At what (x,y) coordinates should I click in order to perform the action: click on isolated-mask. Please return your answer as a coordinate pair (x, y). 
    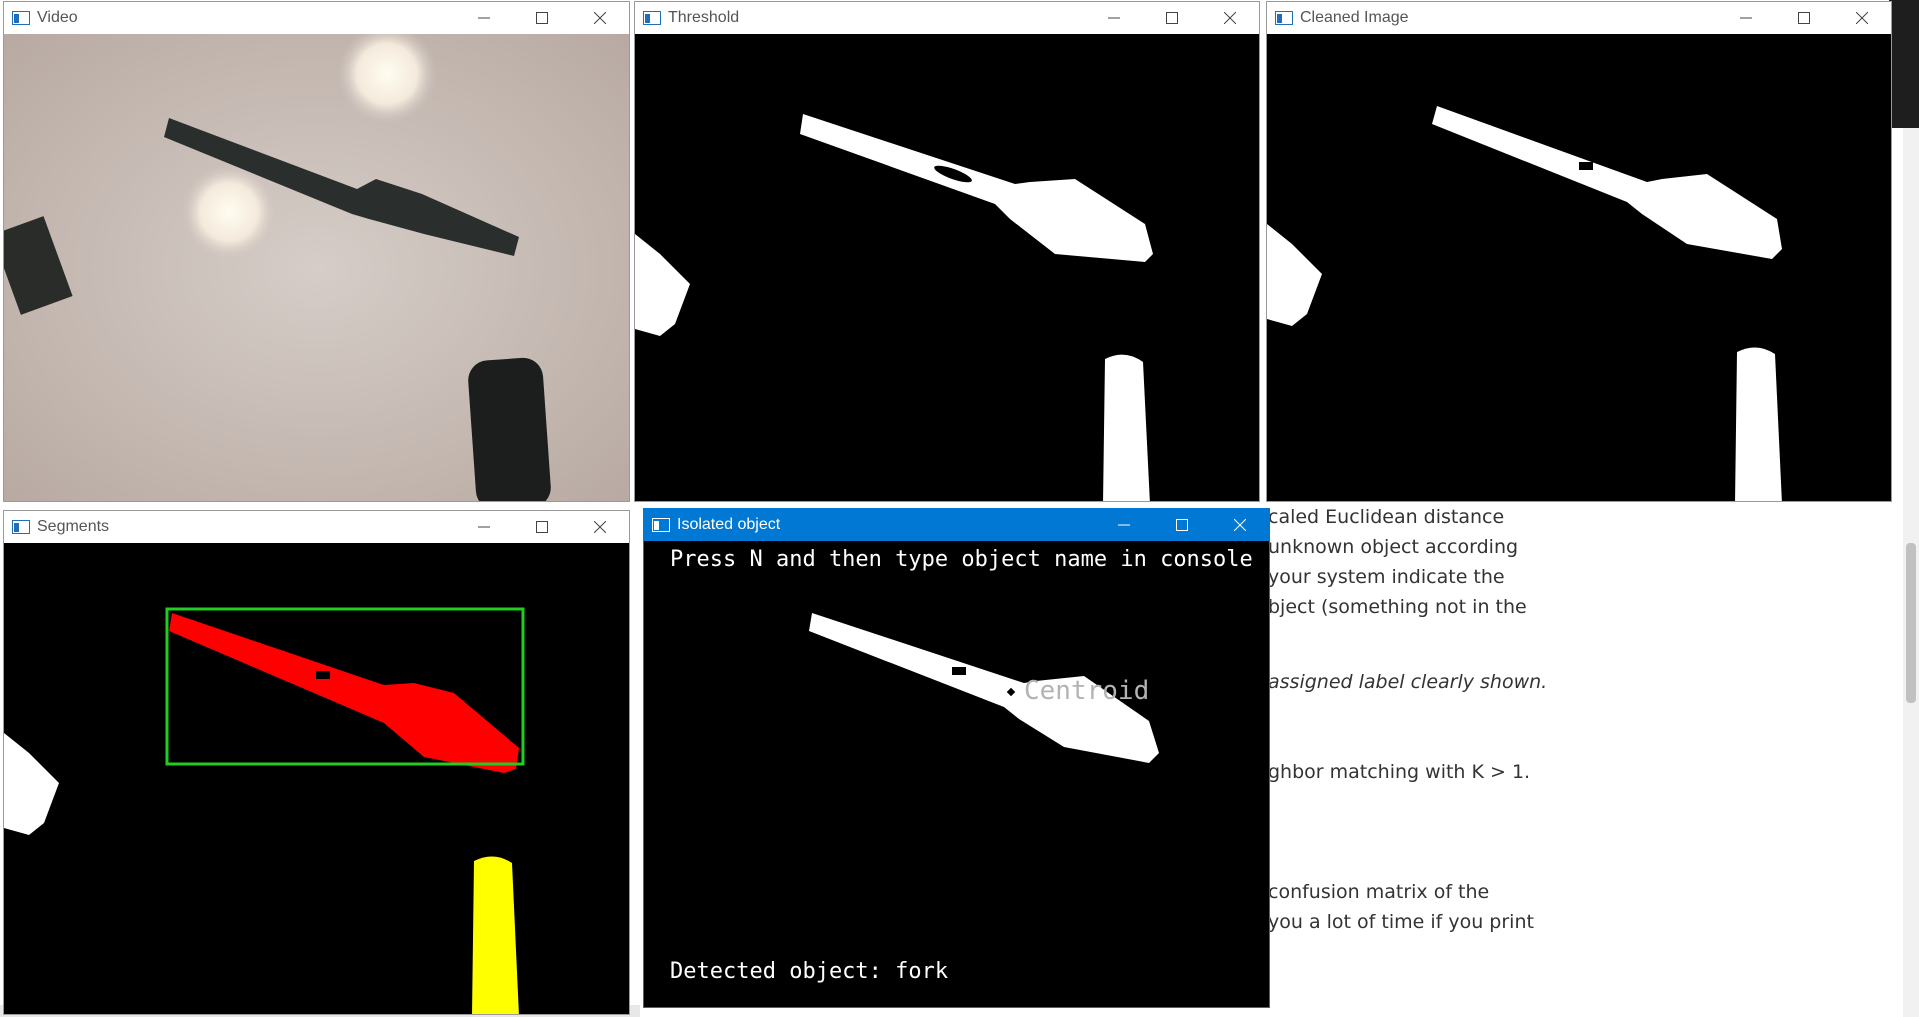
    Looking at the image, I should click on (984, 688).